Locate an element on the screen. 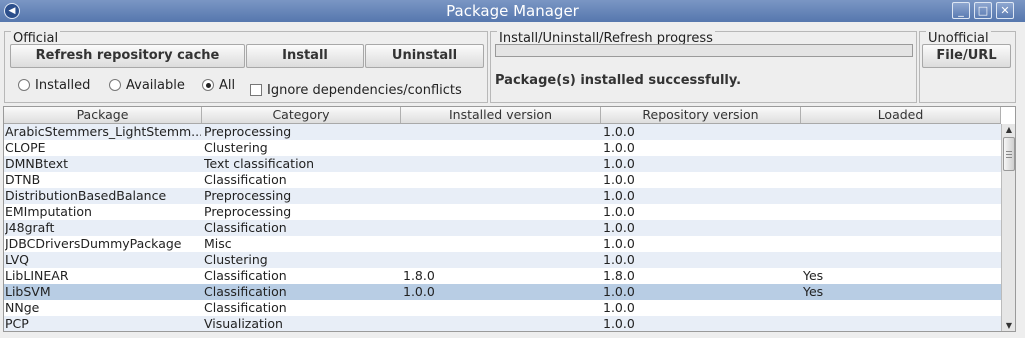  column-header-repository-version: Repository version is located at coordinates (701, 115).